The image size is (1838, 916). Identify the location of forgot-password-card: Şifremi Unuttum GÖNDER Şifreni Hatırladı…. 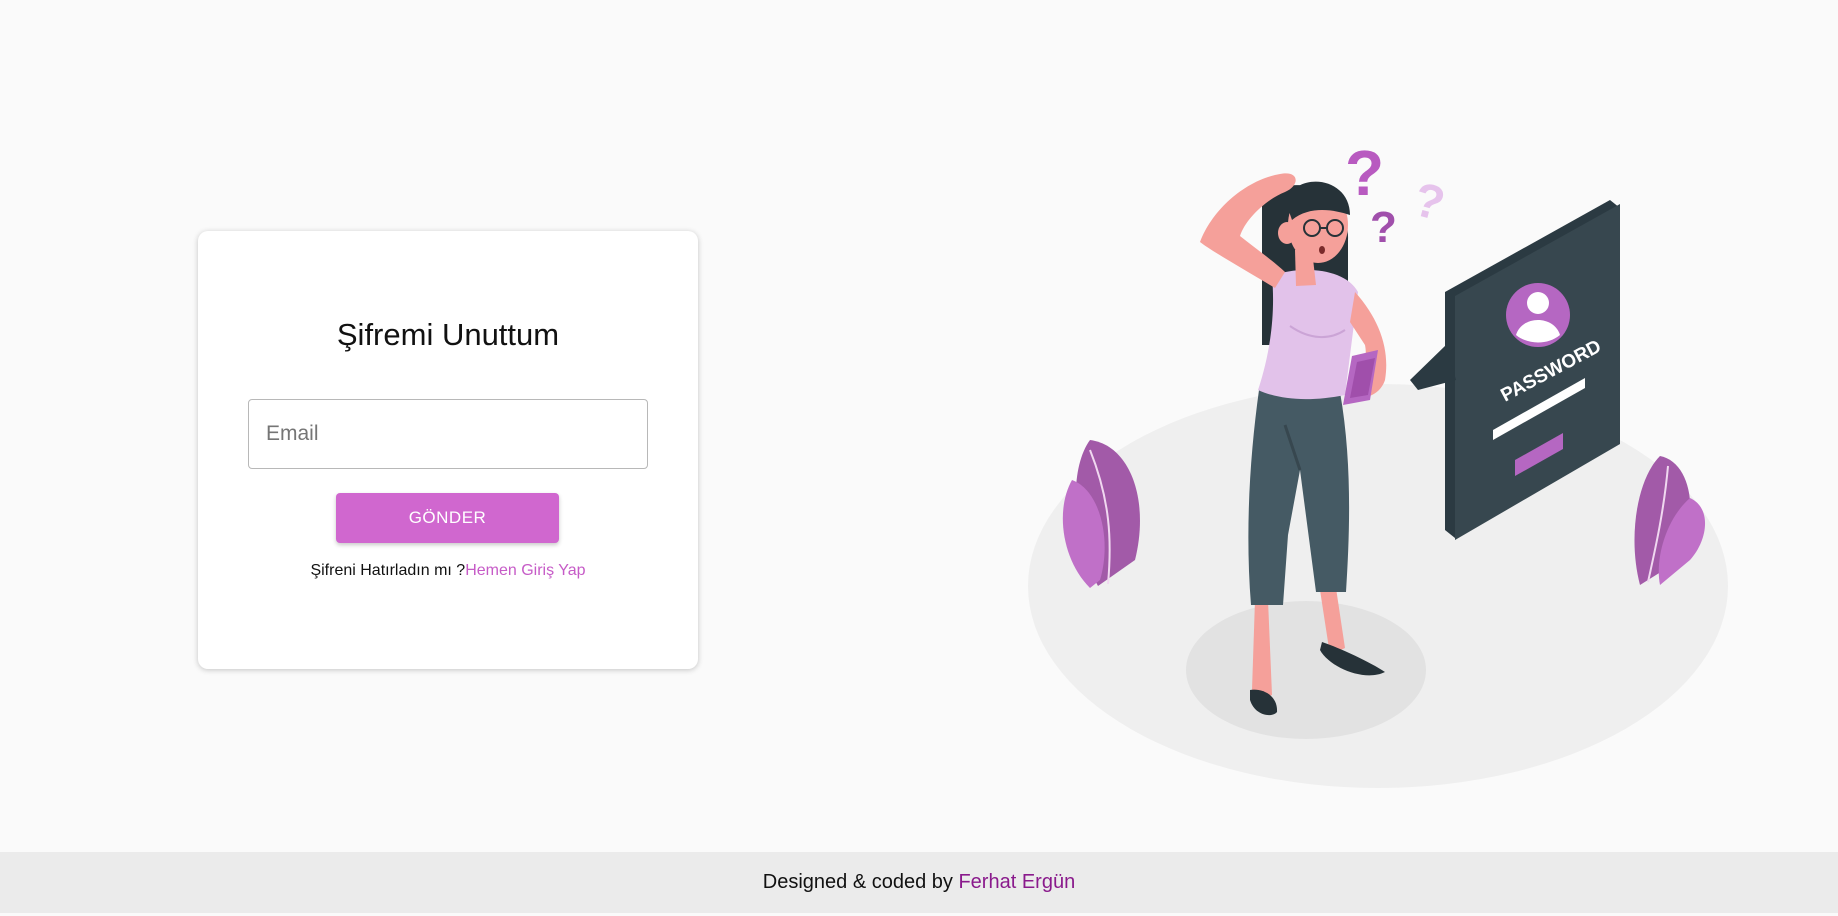
(448, 450).